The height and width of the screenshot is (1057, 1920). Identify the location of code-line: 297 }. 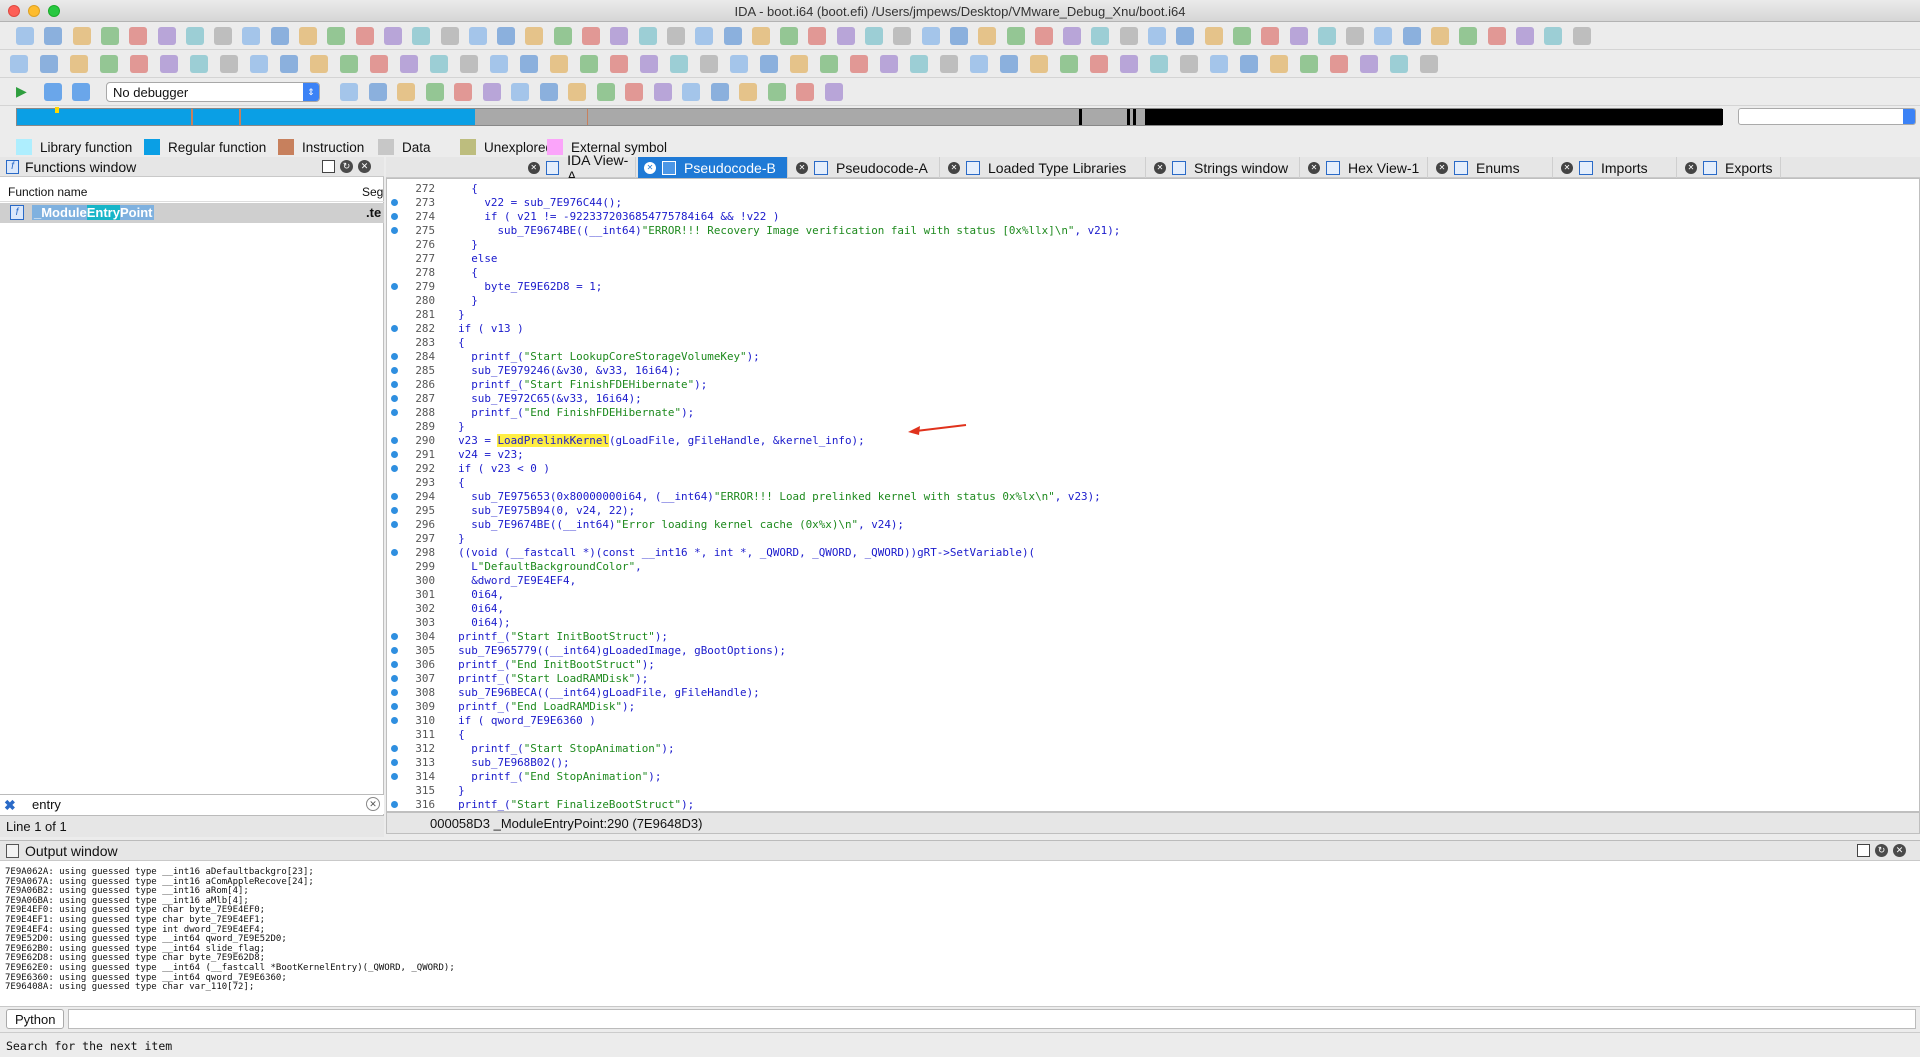
(1152, 539).